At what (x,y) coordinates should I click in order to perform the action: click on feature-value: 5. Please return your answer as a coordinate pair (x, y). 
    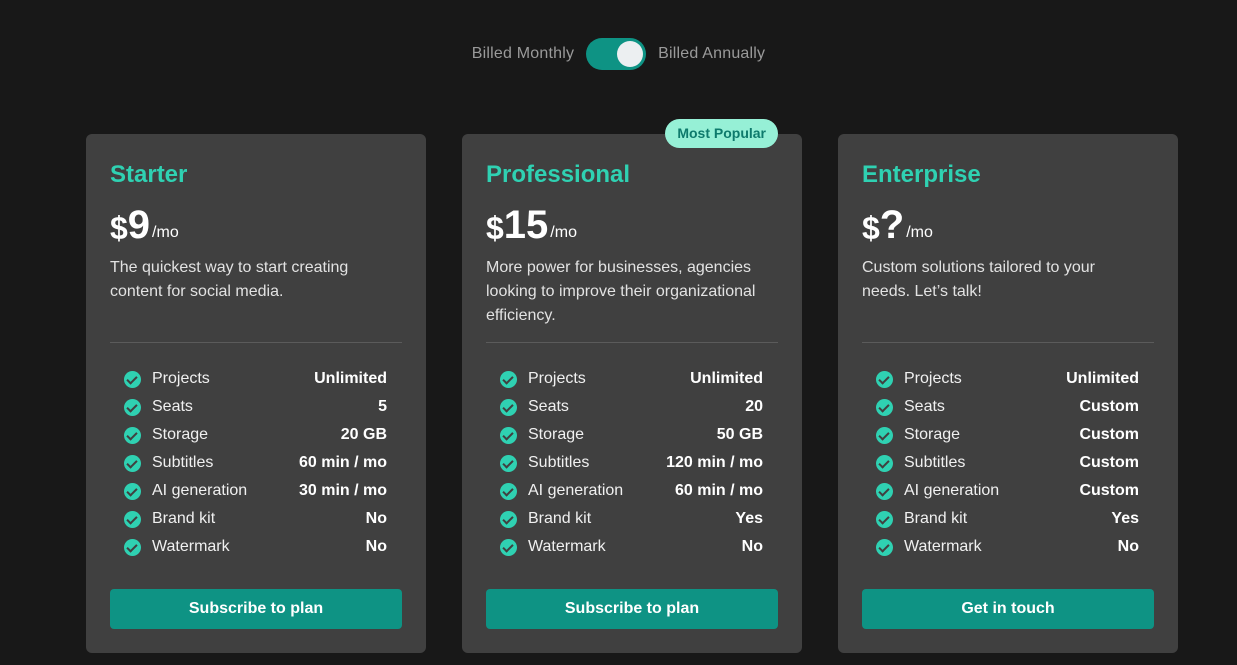
    Looking at the image, I should click on (382, 406).